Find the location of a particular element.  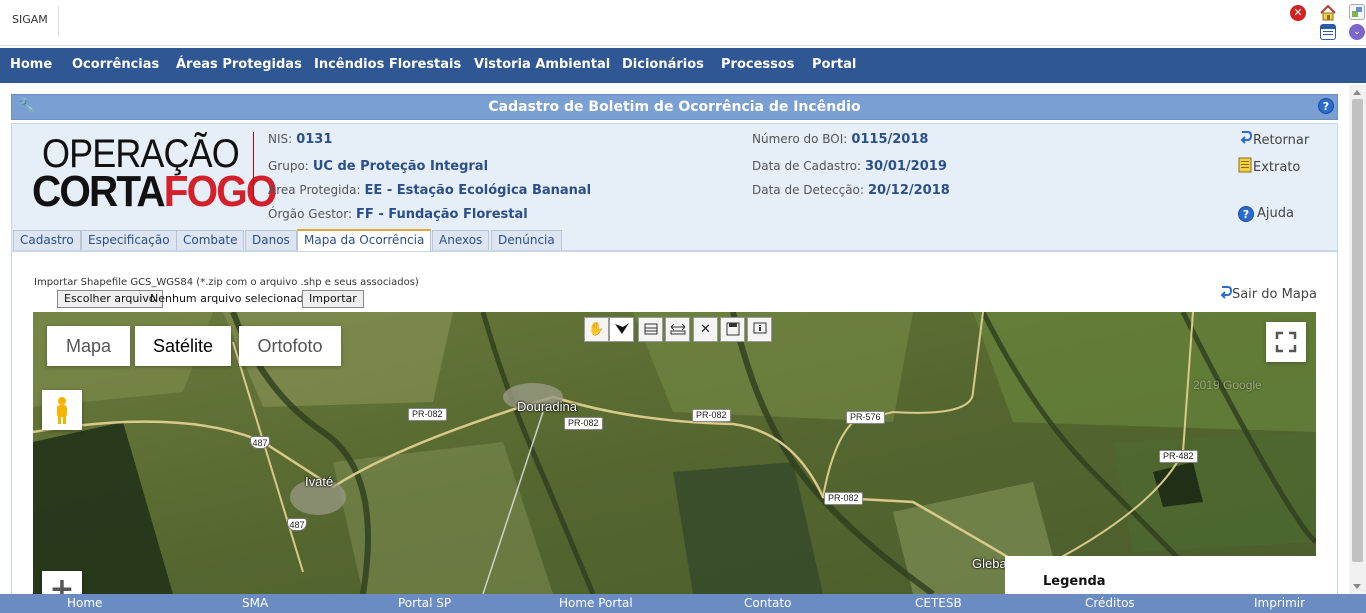

tab-denuncia: Denúncia is located at coordinates (526, 240).